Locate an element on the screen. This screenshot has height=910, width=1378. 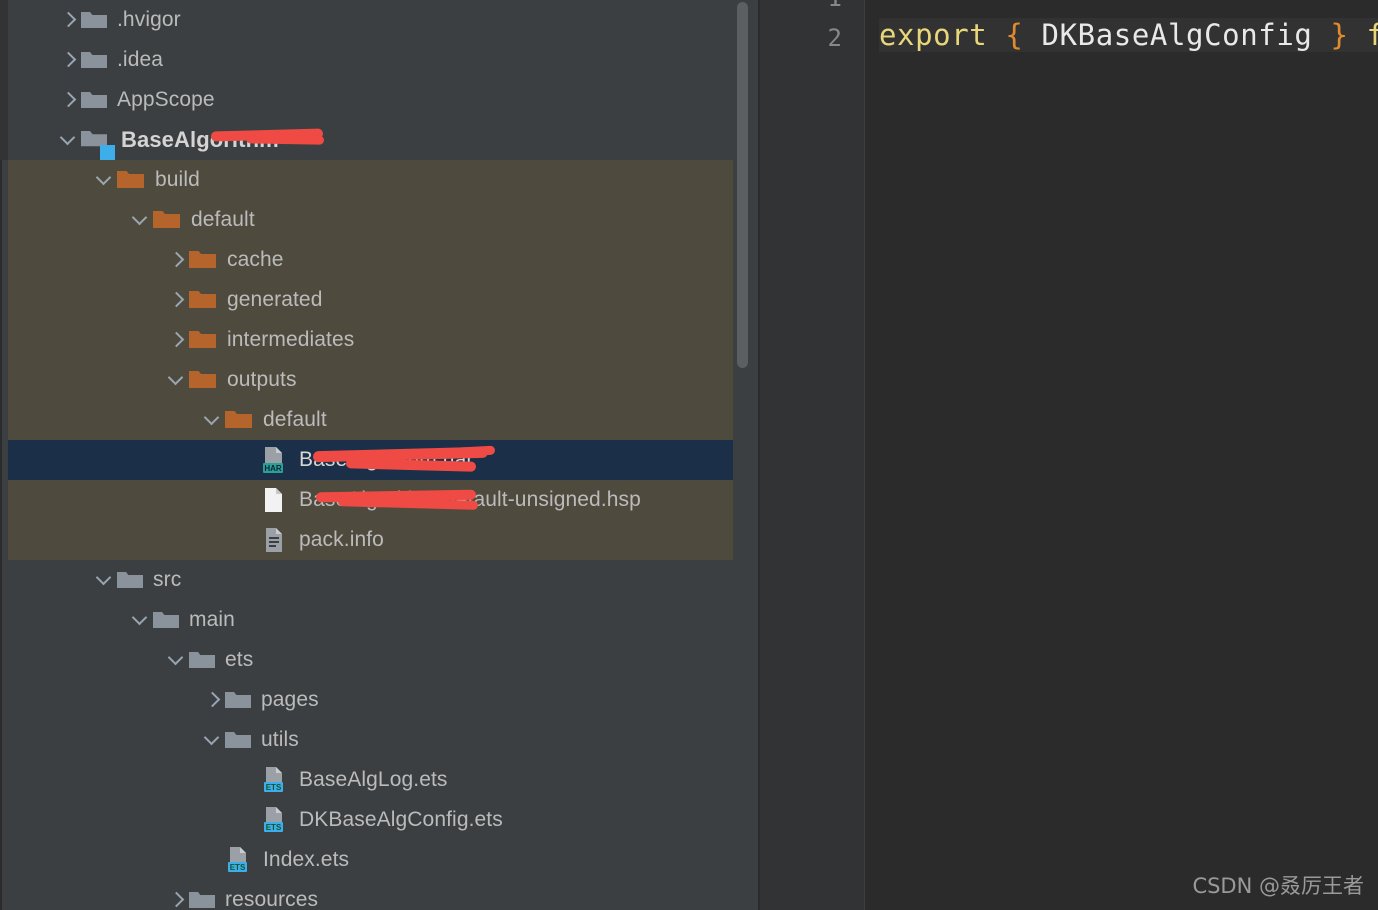
tree-item-label: ets is located at coordinates (239, 659).